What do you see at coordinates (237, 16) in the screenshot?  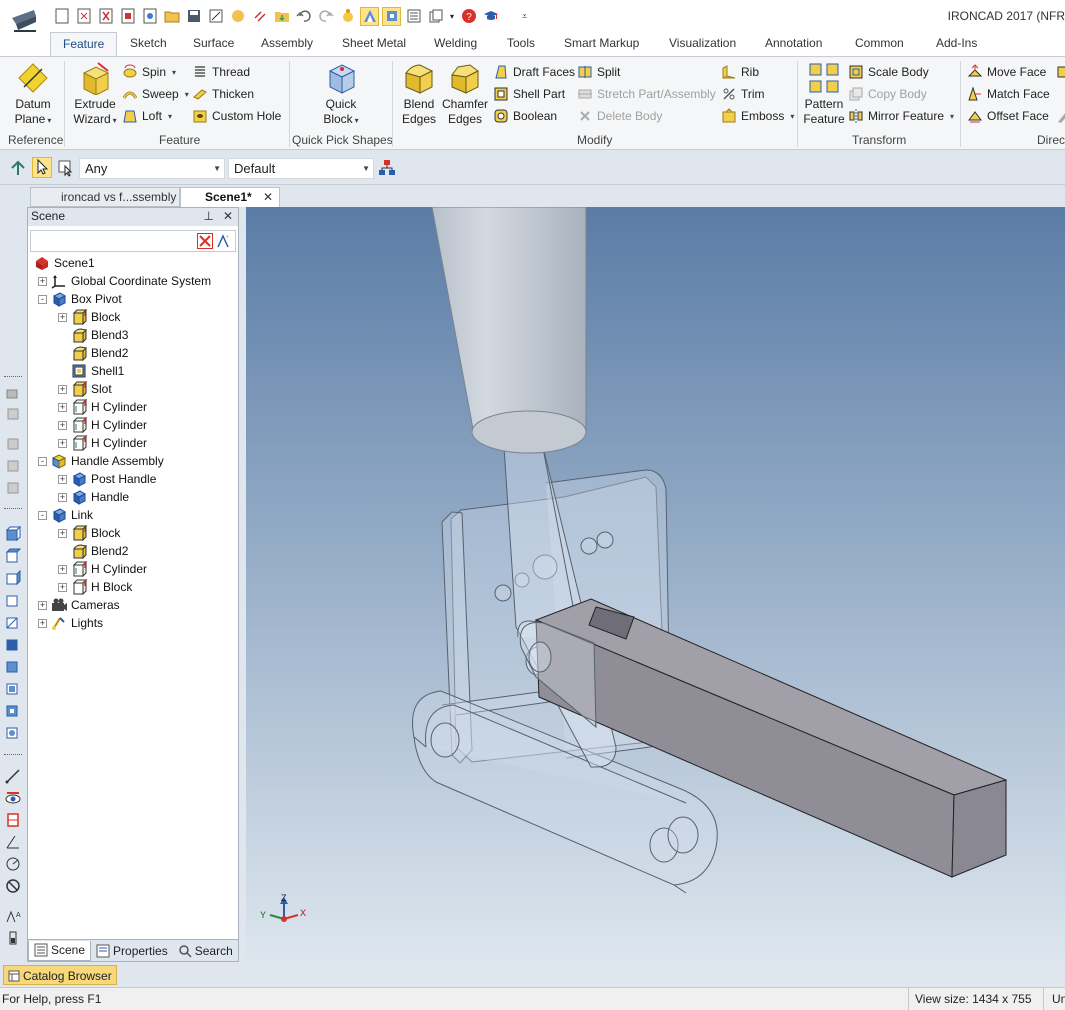 I see `pack-and-go-icon` at bounding box center [237, 16].